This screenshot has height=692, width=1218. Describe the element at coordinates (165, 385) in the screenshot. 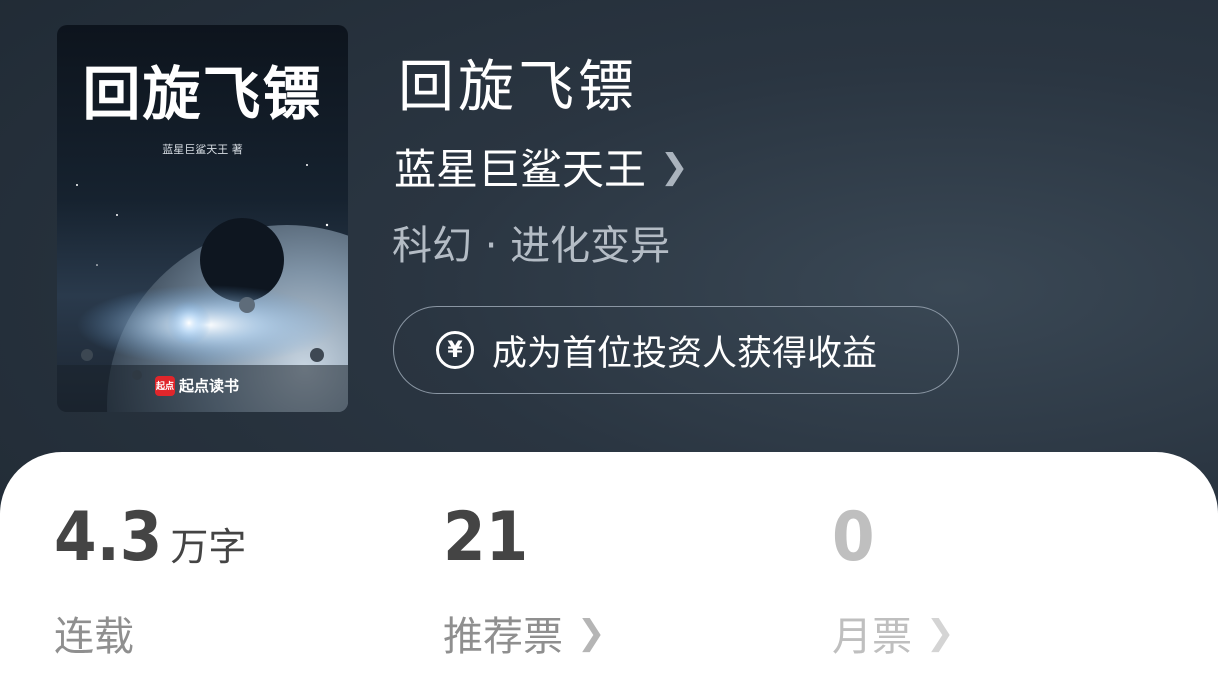

I see `qidian-logo-icon: 起点` at that location.